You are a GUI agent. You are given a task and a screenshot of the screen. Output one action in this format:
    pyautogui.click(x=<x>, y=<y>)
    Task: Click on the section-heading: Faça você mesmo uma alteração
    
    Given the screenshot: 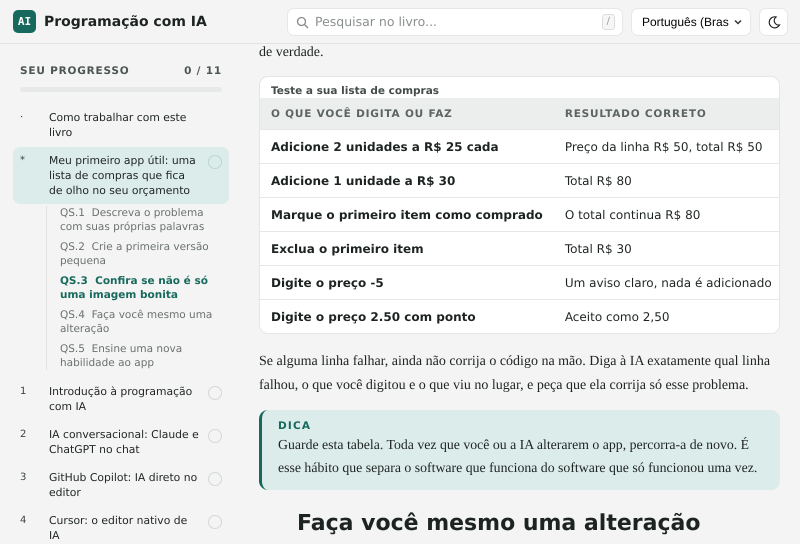 What is the action you would take?
    pyautogui.click(x=499, y=523)
    